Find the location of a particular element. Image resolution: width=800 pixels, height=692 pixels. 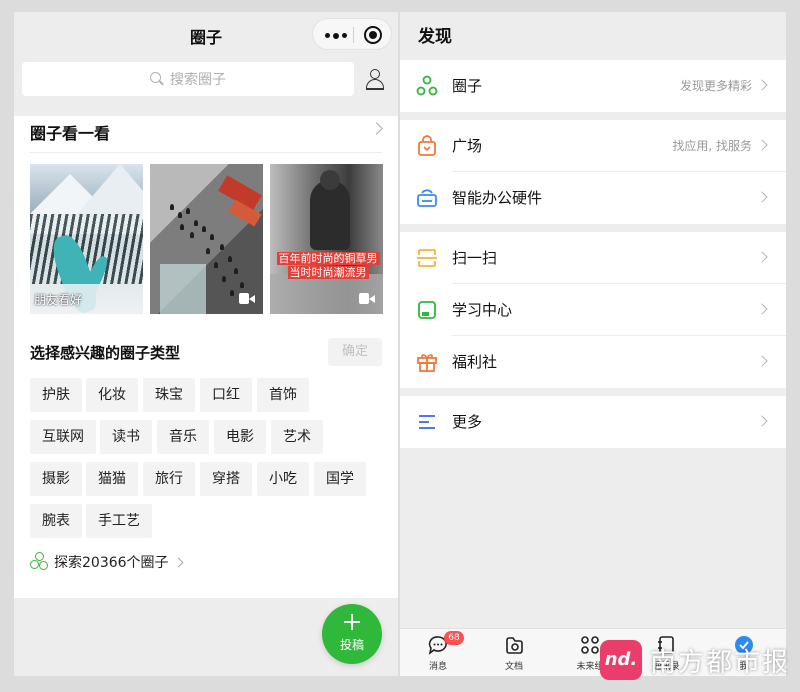

post-thumbnail is located at coordinates (206, 239).